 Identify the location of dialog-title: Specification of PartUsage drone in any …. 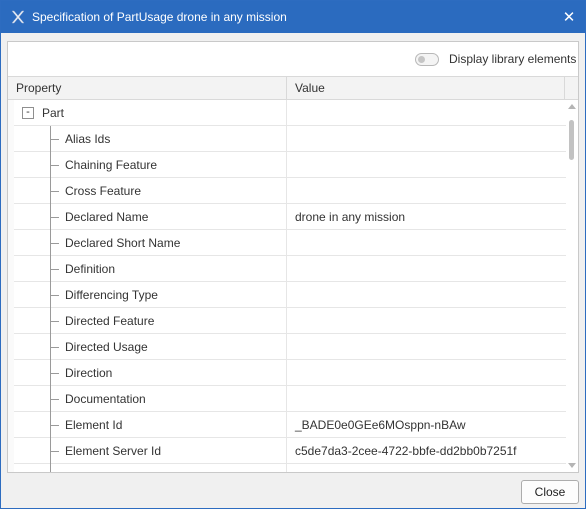
(159, 17).